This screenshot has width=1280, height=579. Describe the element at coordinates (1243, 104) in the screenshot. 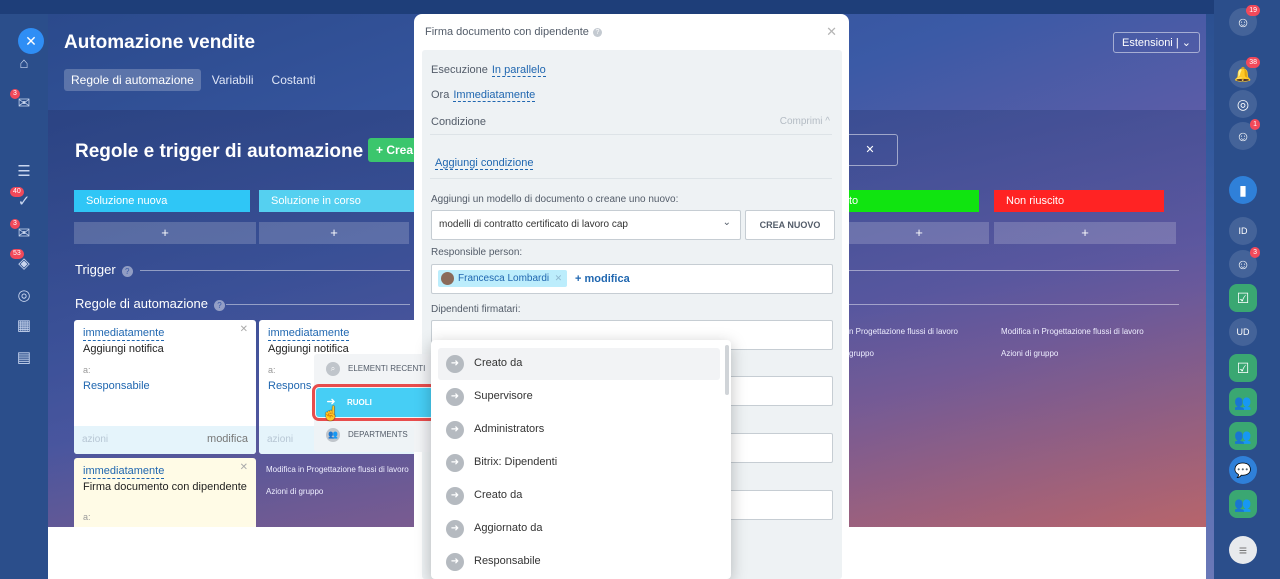

I see `spiral-icon: ◎` at that location.